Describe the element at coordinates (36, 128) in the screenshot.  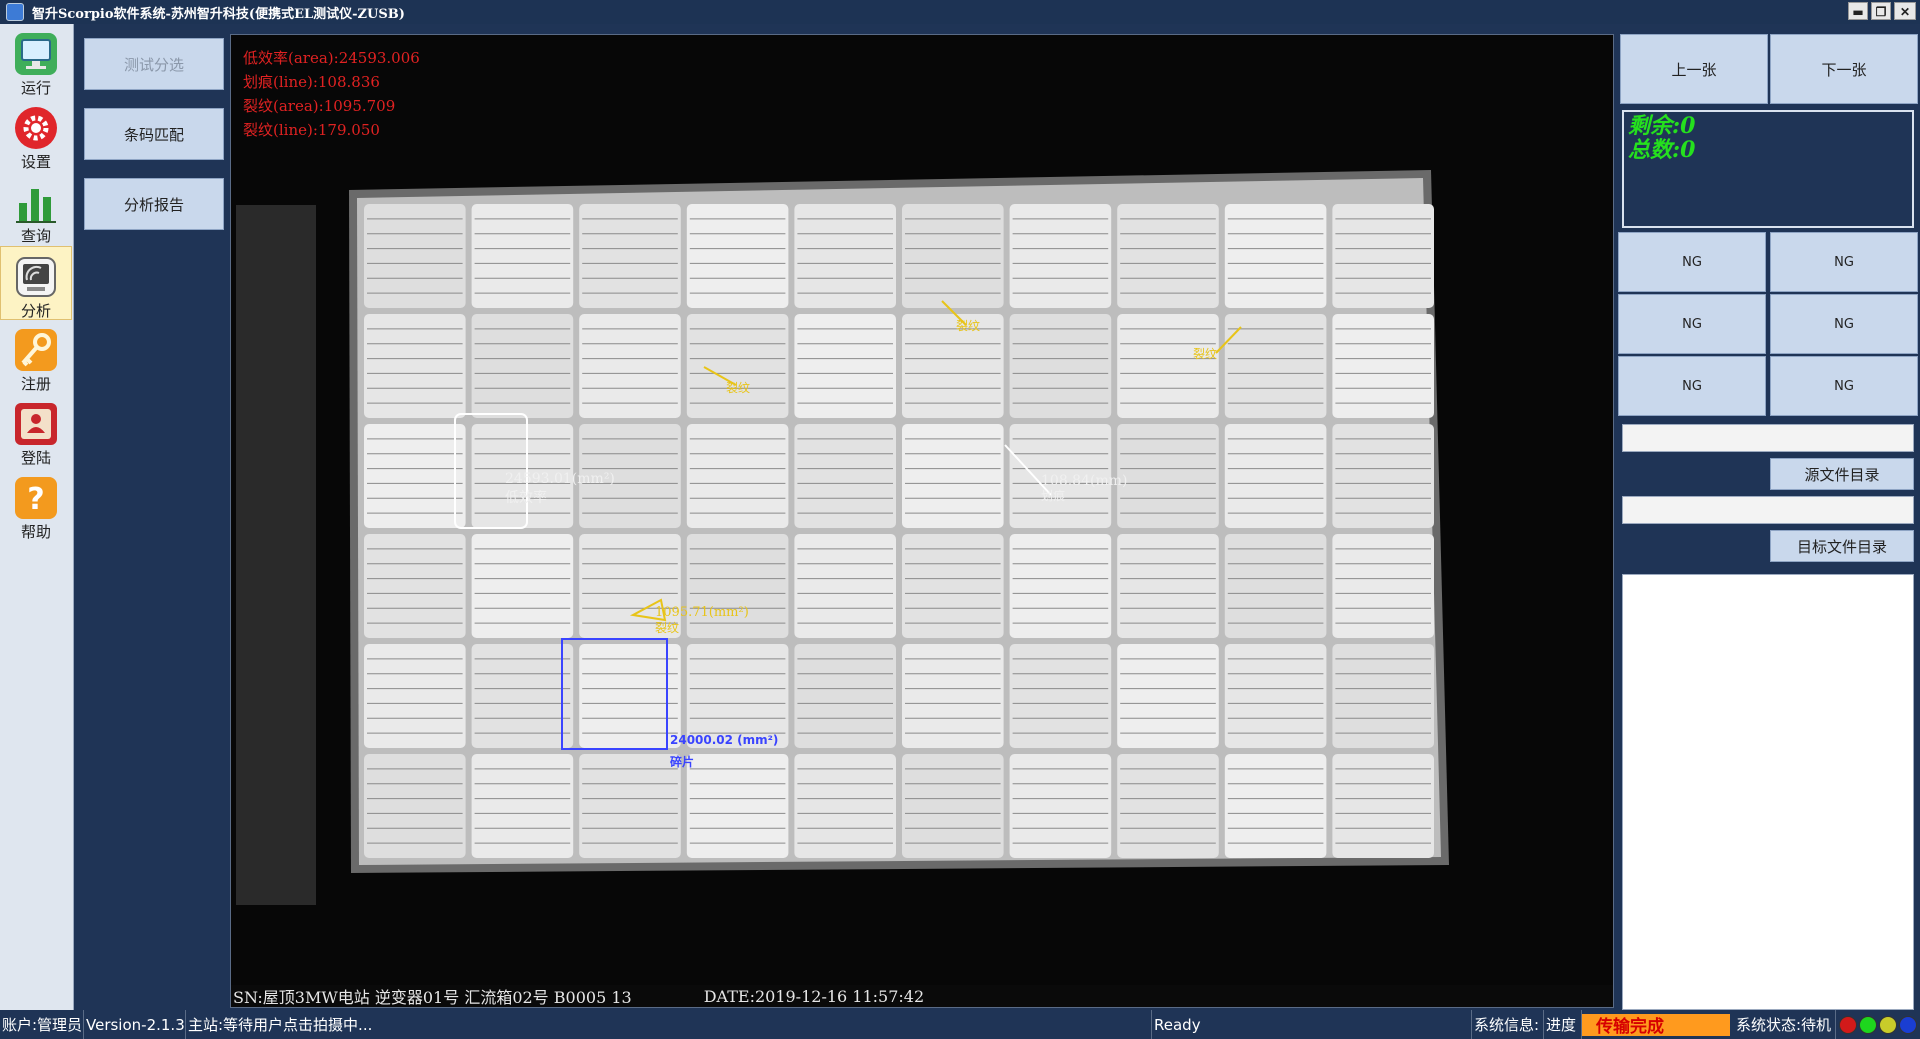
I see `gear-icon` at that location.